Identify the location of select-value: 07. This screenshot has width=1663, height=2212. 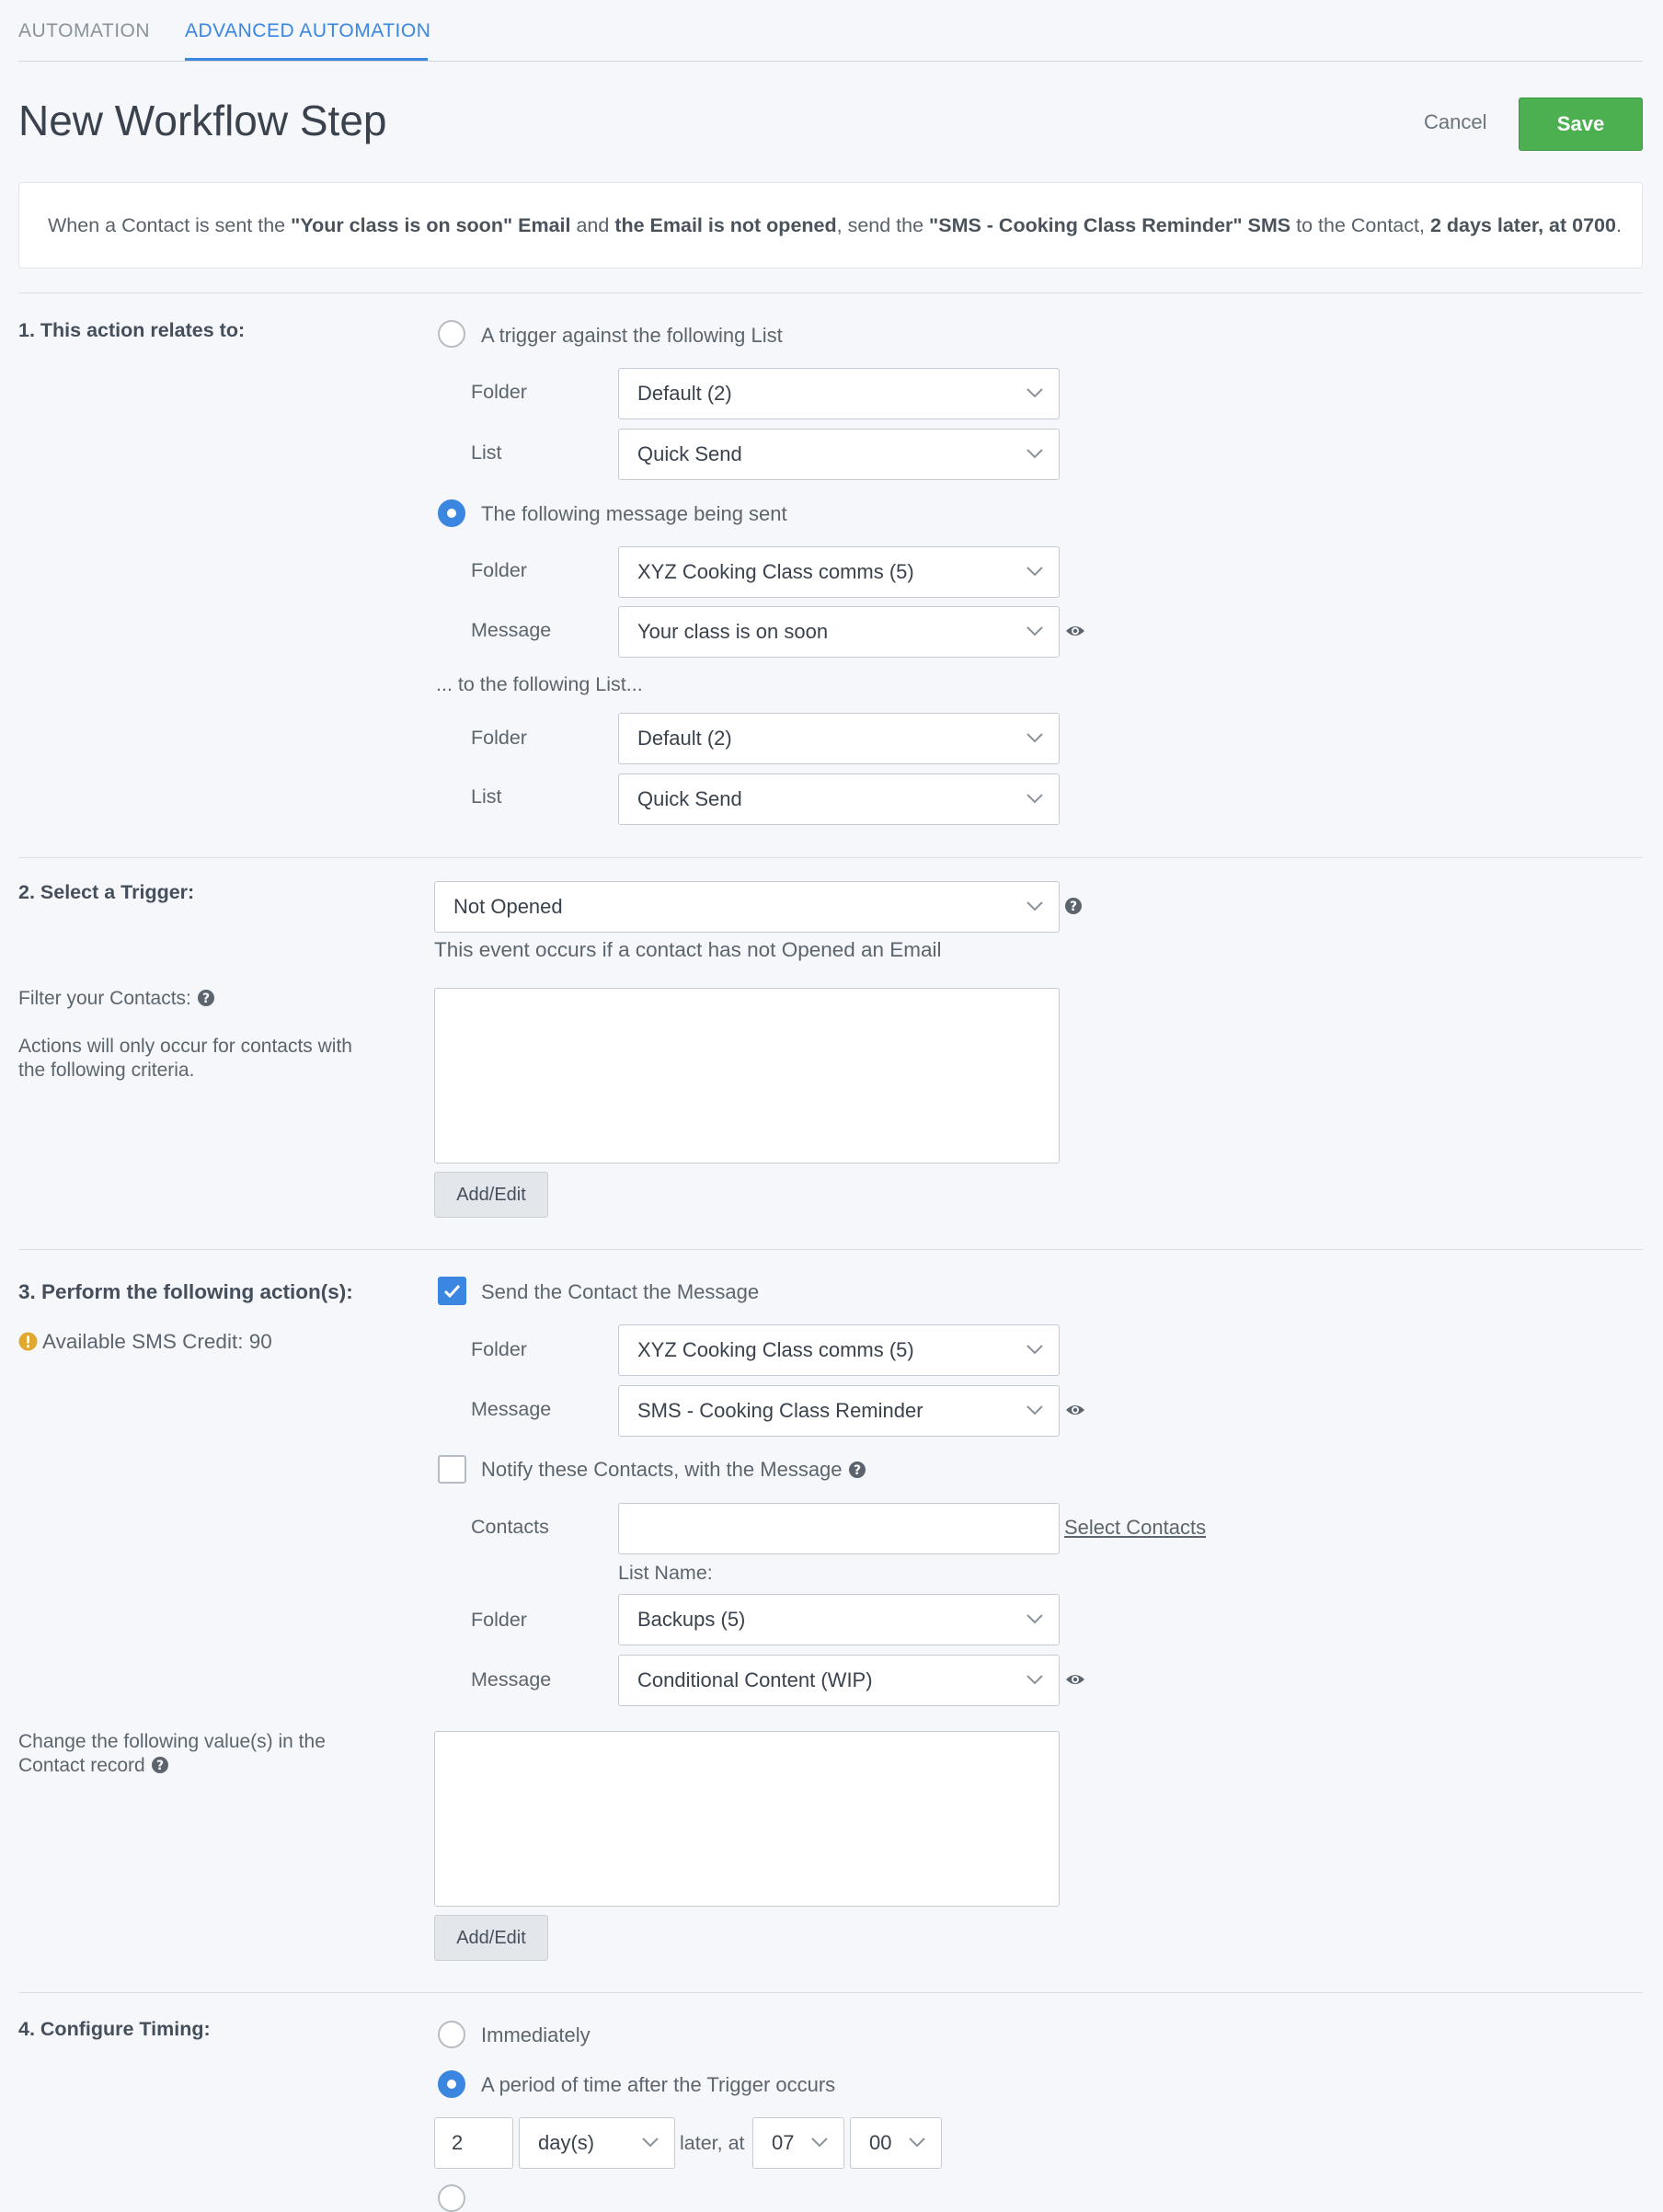
(783, 2142).